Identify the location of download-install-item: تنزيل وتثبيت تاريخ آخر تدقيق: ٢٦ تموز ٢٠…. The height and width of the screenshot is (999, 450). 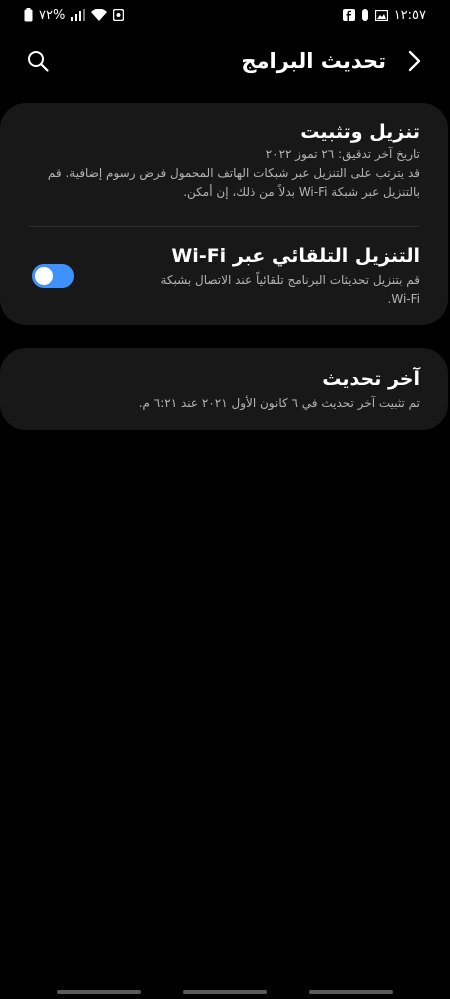
(224, 160).